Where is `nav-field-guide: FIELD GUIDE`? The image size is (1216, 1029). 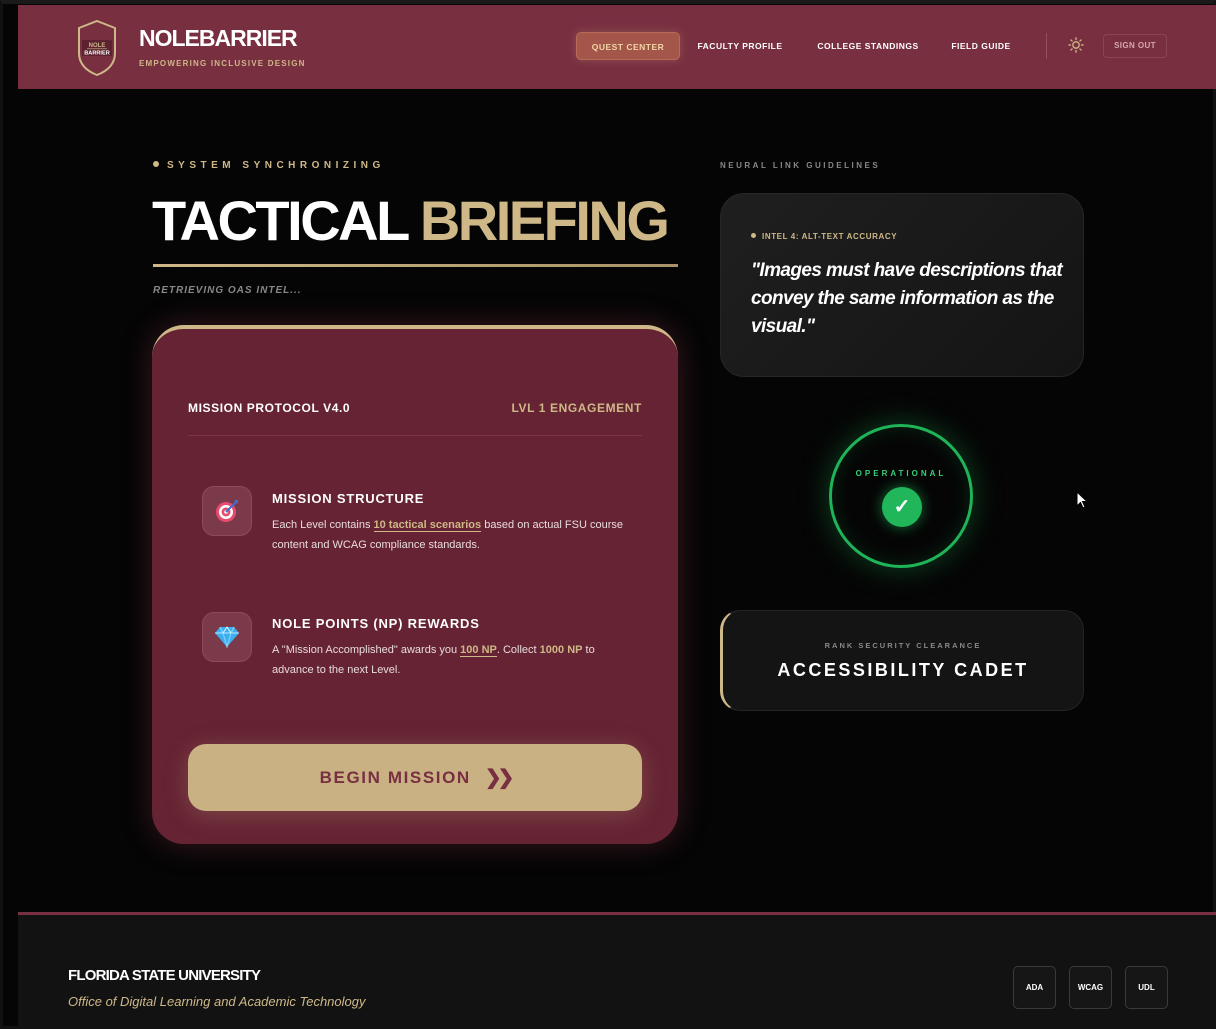 nav-field-guide: FIELD GUIDE is located at coordinates (981, 46).